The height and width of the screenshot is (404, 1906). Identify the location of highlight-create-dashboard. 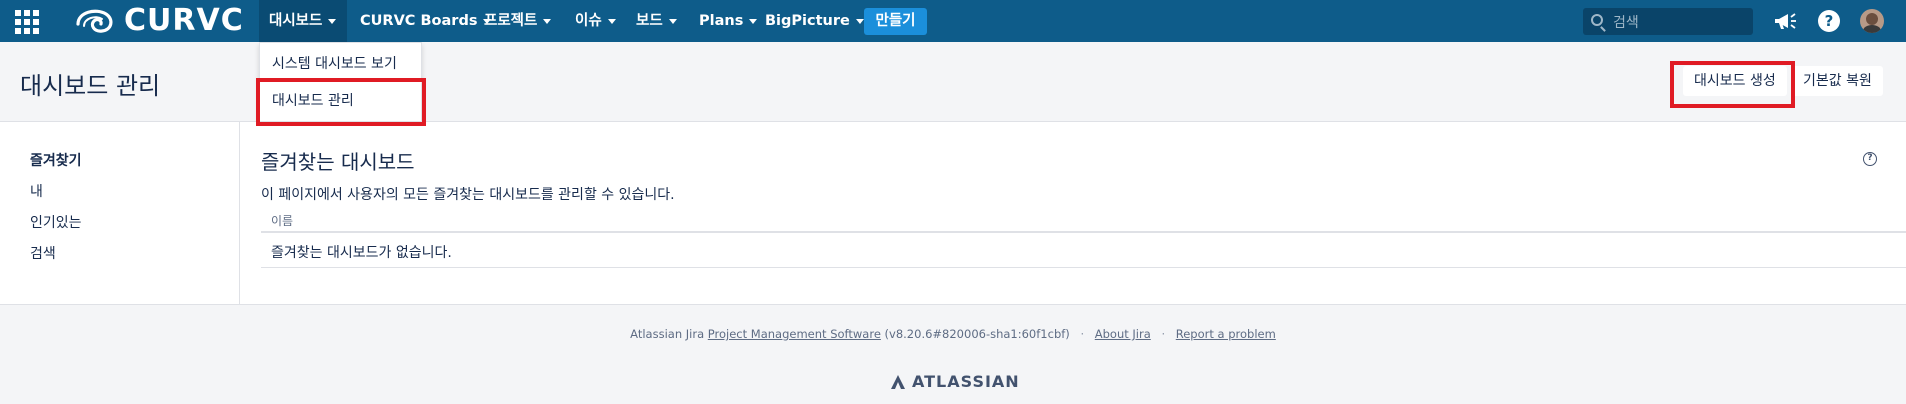
(1732, 84).